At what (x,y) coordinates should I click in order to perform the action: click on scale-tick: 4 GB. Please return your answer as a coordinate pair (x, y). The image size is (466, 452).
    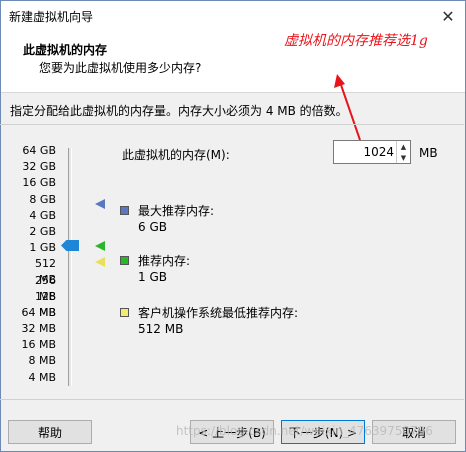
    Looking at the image, I should click on (42, 215).